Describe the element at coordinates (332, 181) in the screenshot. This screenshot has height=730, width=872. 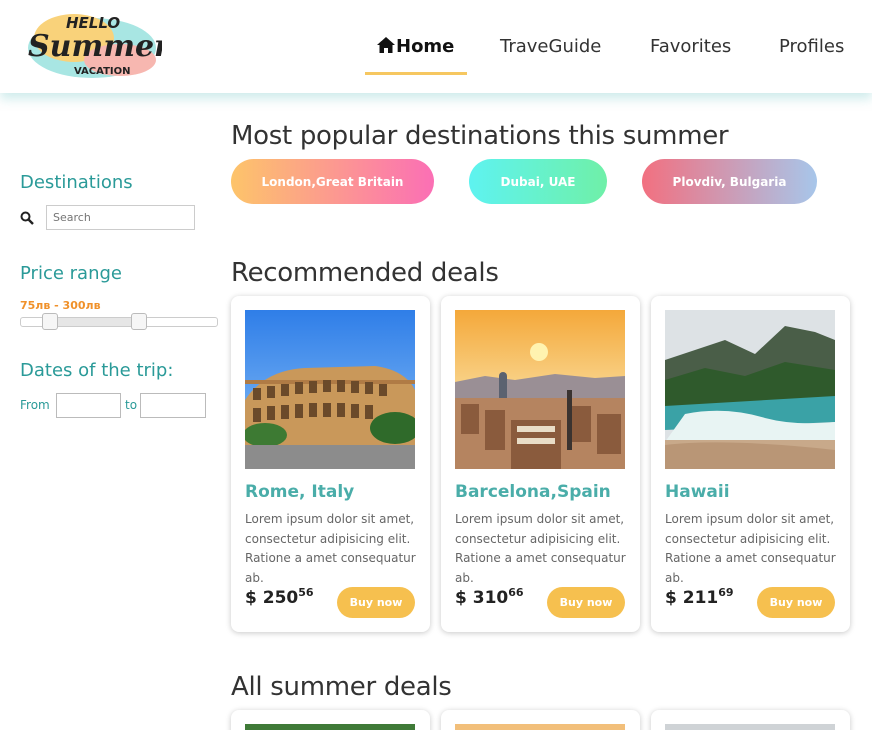
I see `pill-london: London,Great Britain` at that location.